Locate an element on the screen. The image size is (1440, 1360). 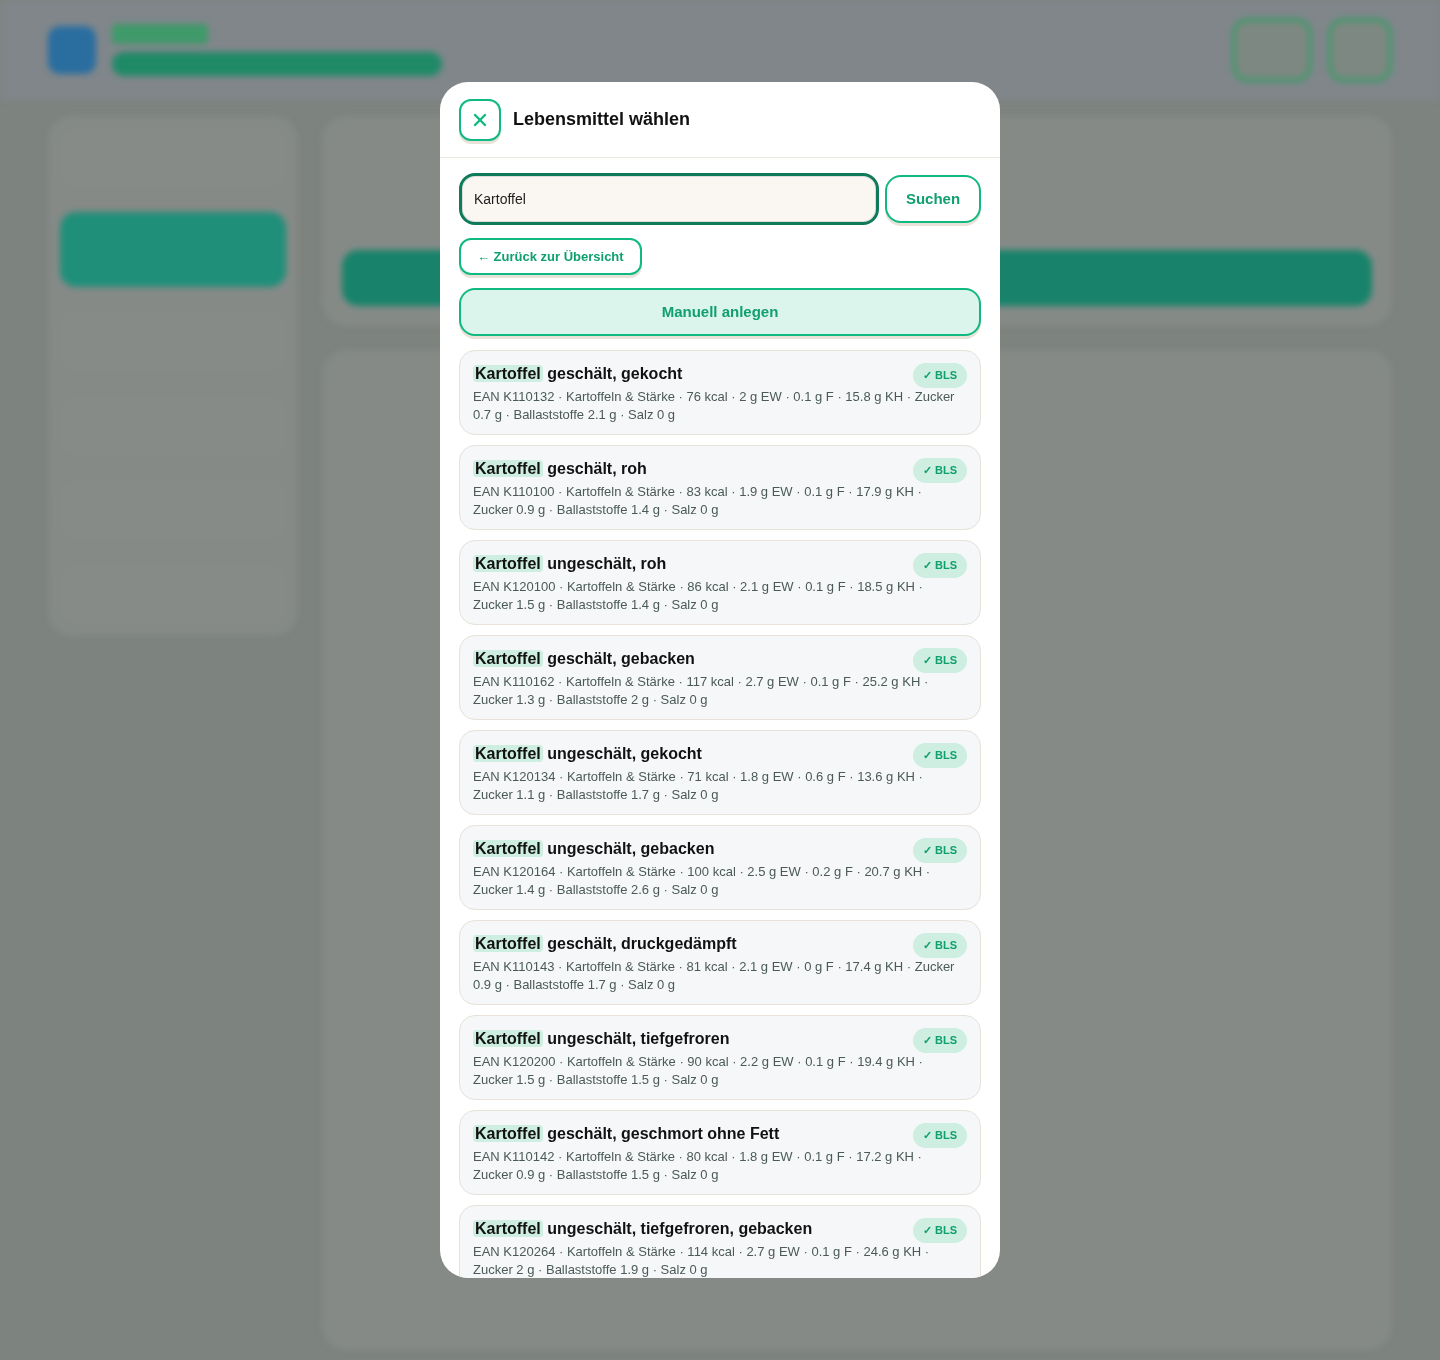
food-result-card: Kartoffel ungeschält, gebacken ✓ BLS EAN K120164 · Kartoffeln & Stärke · 100 kcal · 2.5 g EW · 0.2 g F · 20.7 g KH · Zucker 1.4 g · Ballaststoffe 2.6 g · Salz 0 g is located at coordinates (720, 867).